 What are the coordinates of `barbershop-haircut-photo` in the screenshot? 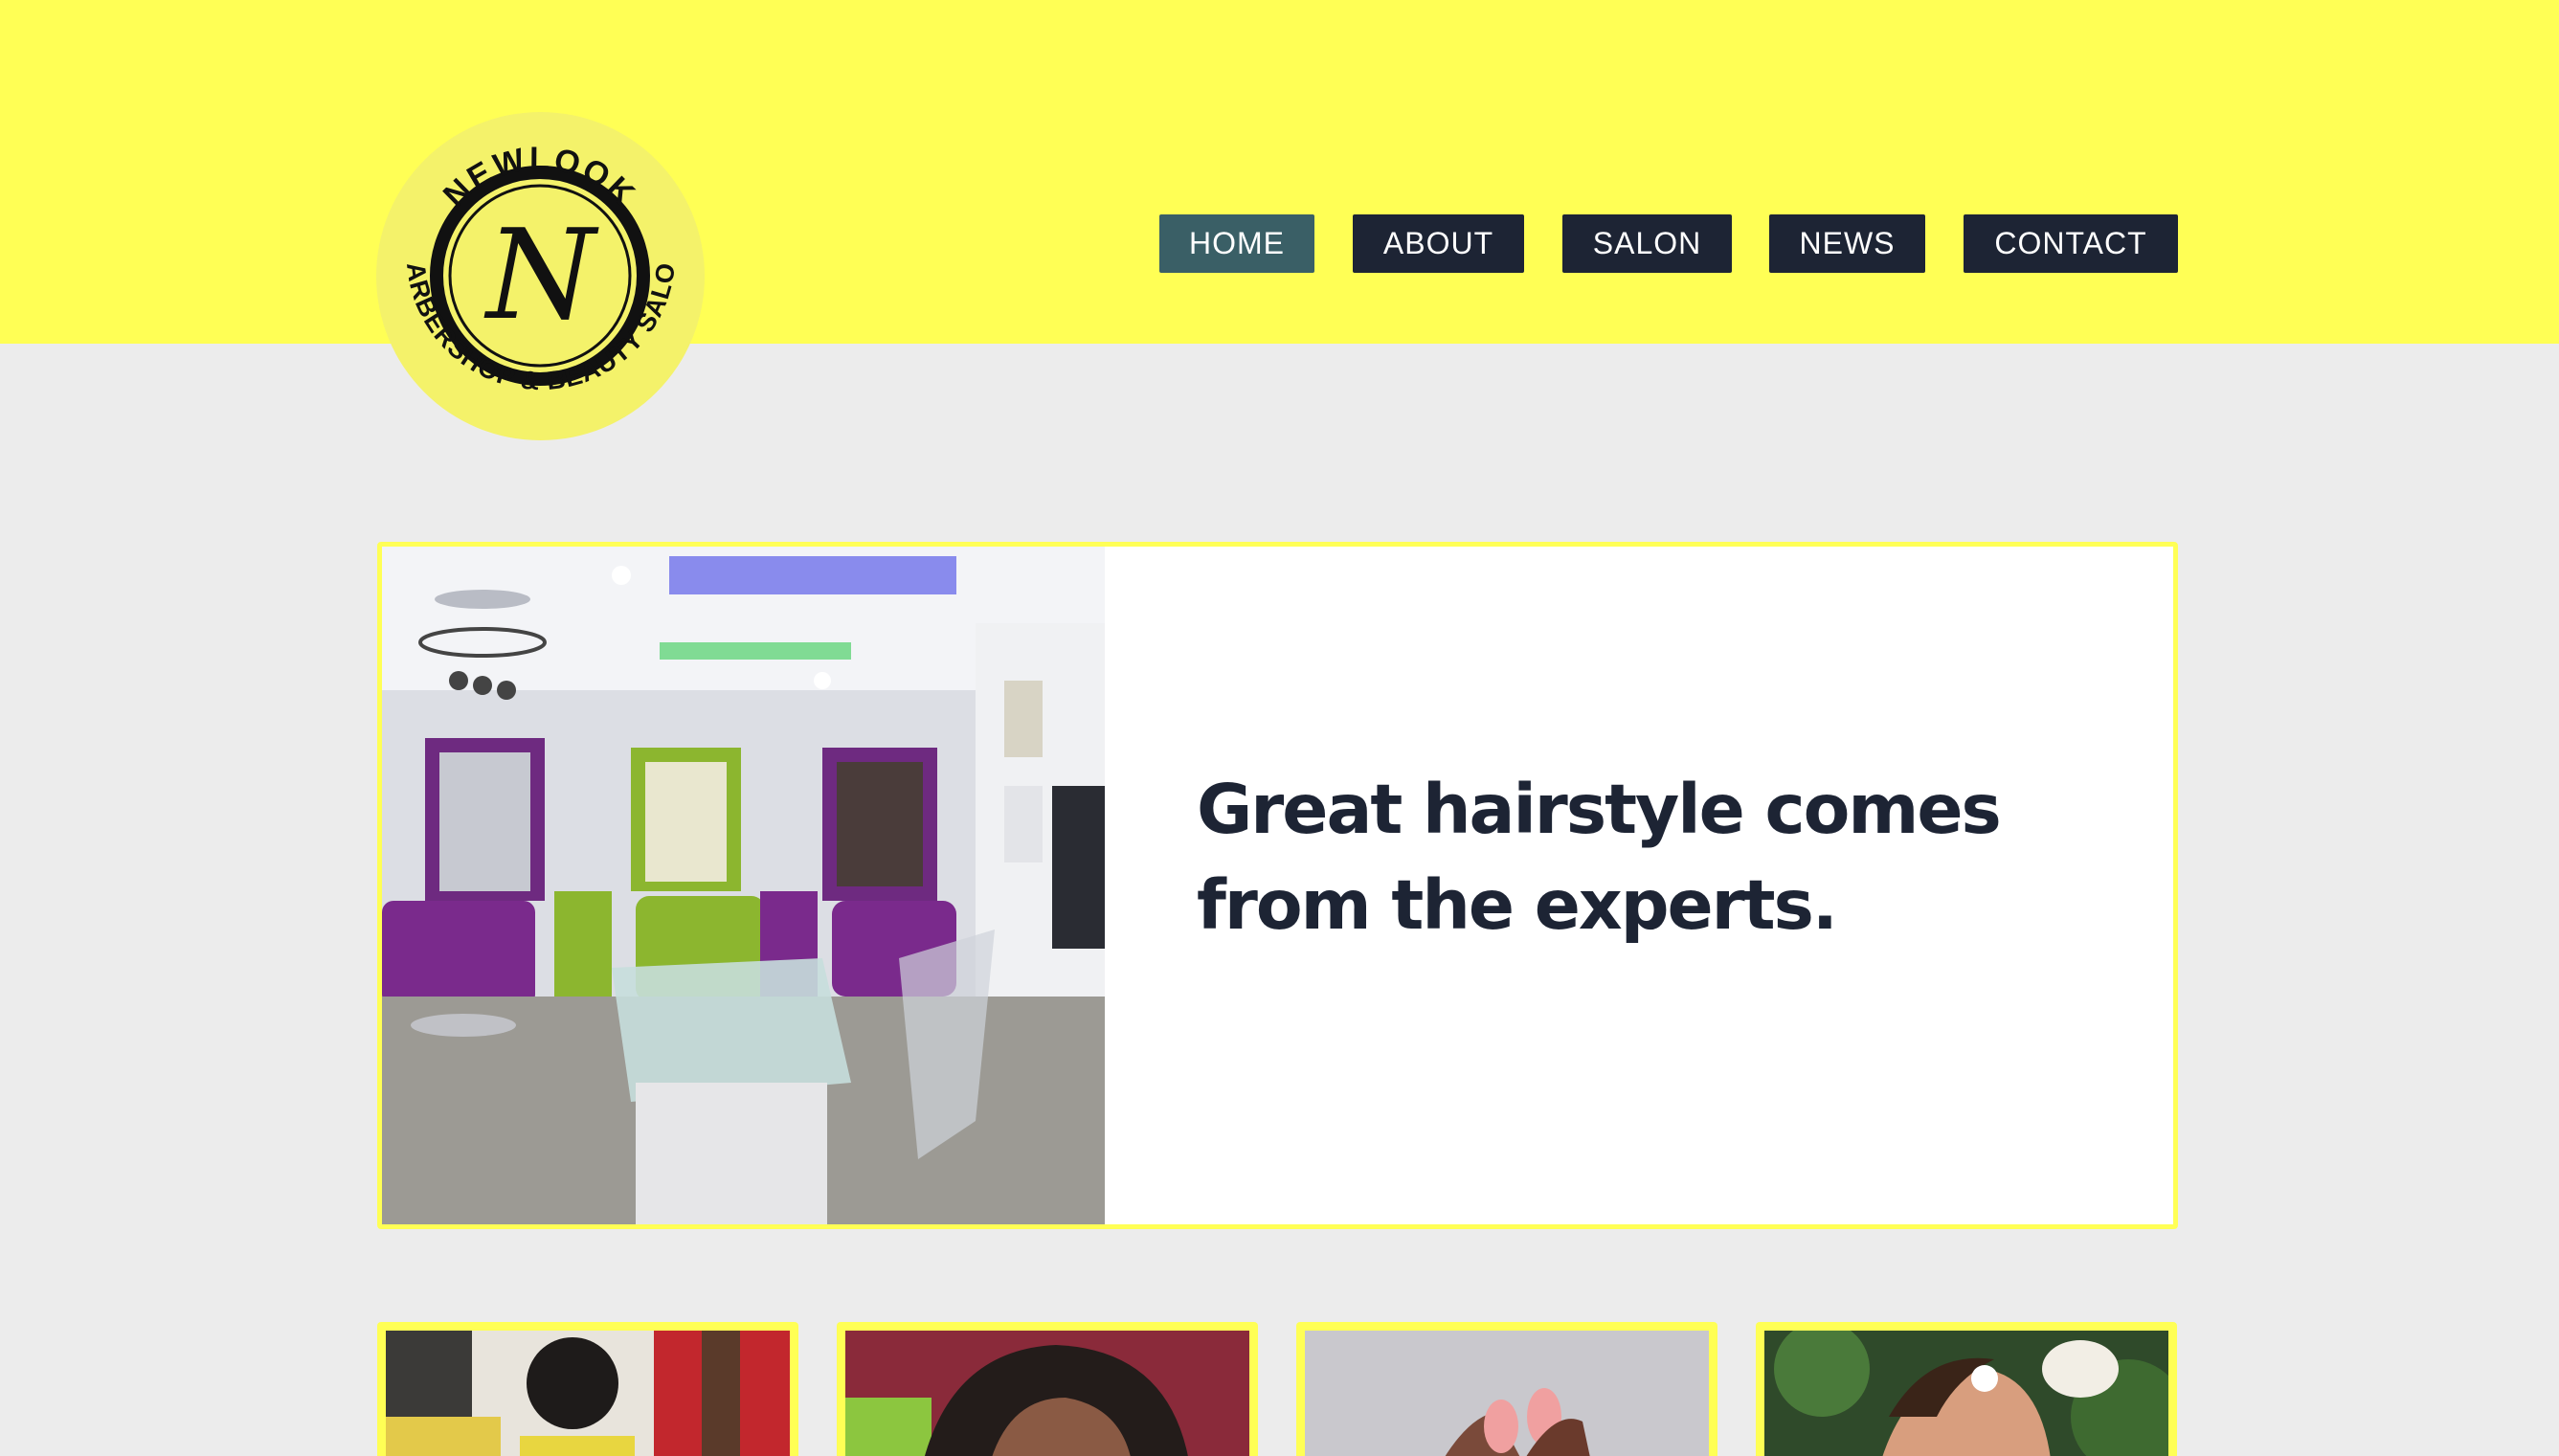 It's located at (588, 1394).